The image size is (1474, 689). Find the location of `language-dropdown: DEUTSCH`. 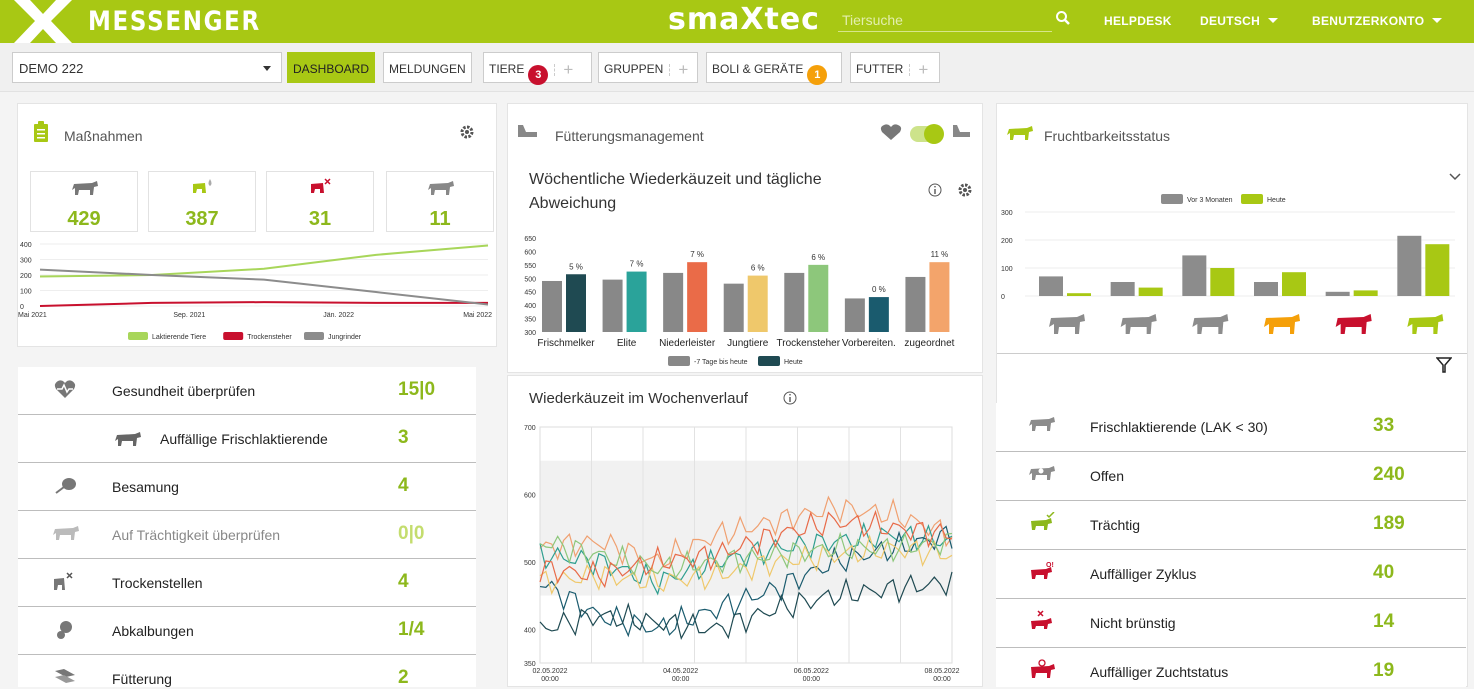

language-dropdown: DEUTSCH is located at coordinates (1239, 21).